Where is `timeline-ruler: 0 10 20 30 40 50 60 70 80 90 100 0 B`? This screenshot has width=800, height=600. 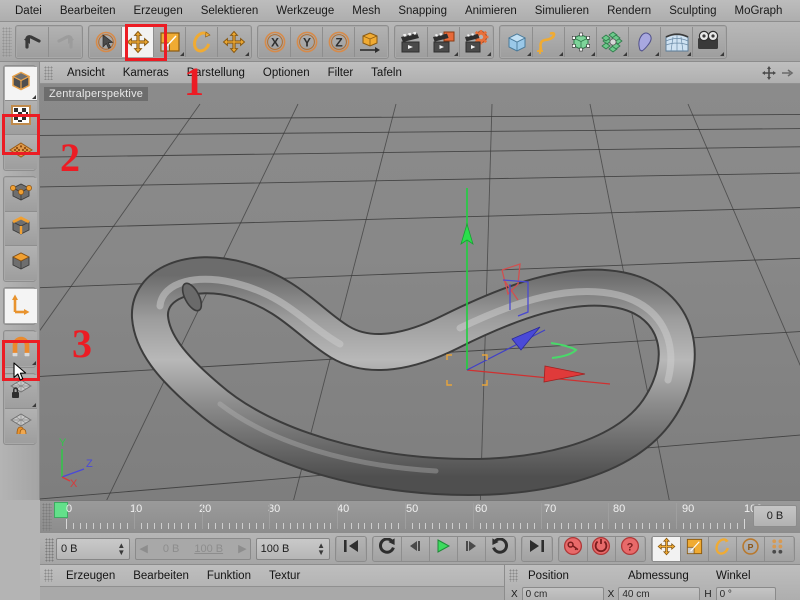
timeline-ruler: 0 10 20 30 40 50 60 70 80 90 100 0 B is located at coordinates (427, 516).